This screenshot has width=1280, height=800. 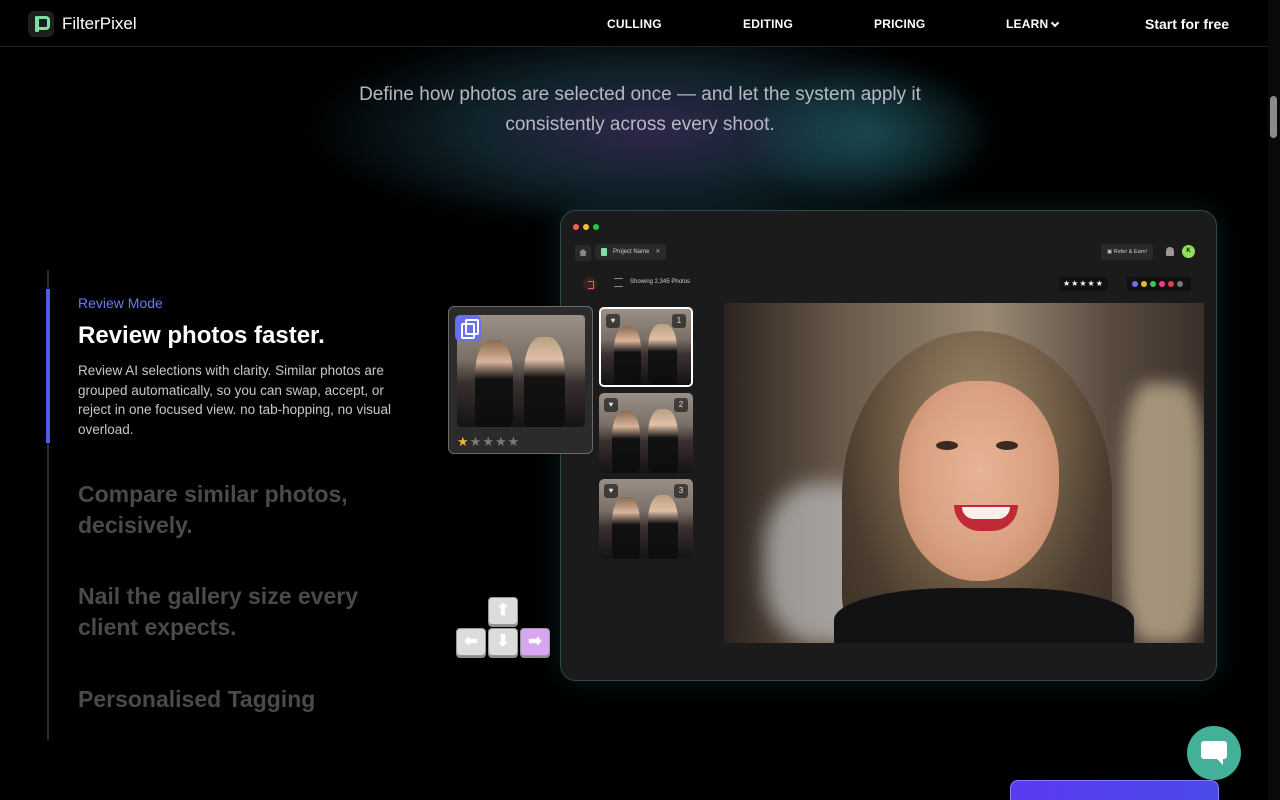 I want to click on arrow-up-key: ⬆, so click(x=503, y=611).